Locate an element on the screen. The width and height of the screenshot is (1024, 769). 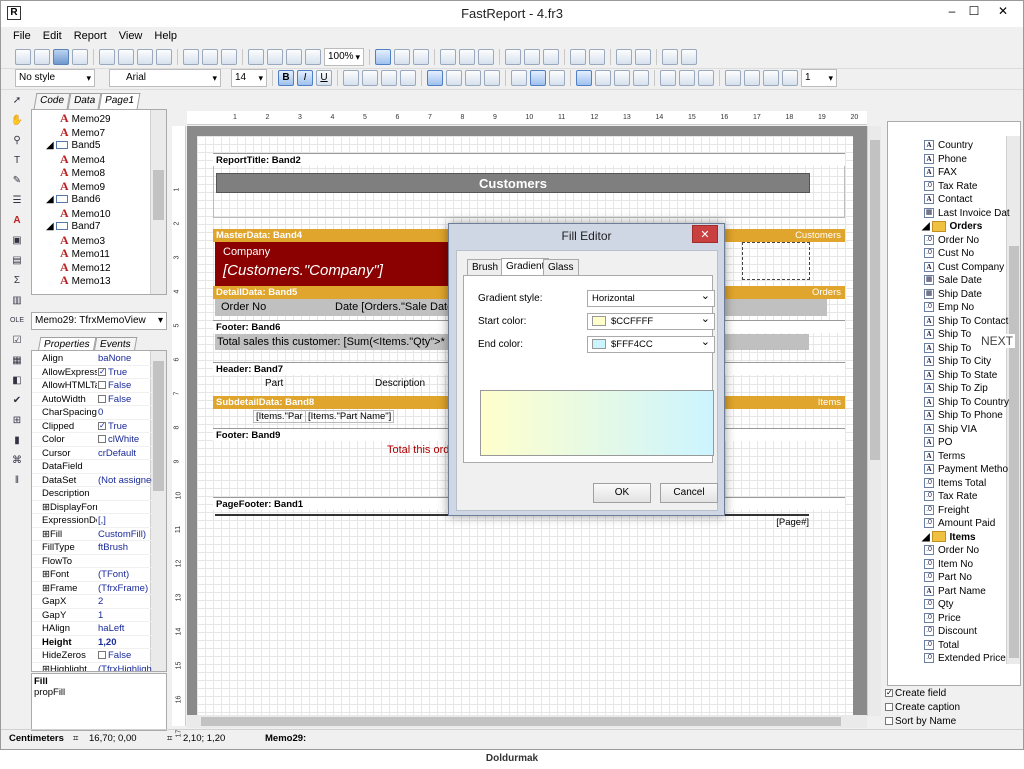
text-justify-icon is located at coordinates (492, 77).